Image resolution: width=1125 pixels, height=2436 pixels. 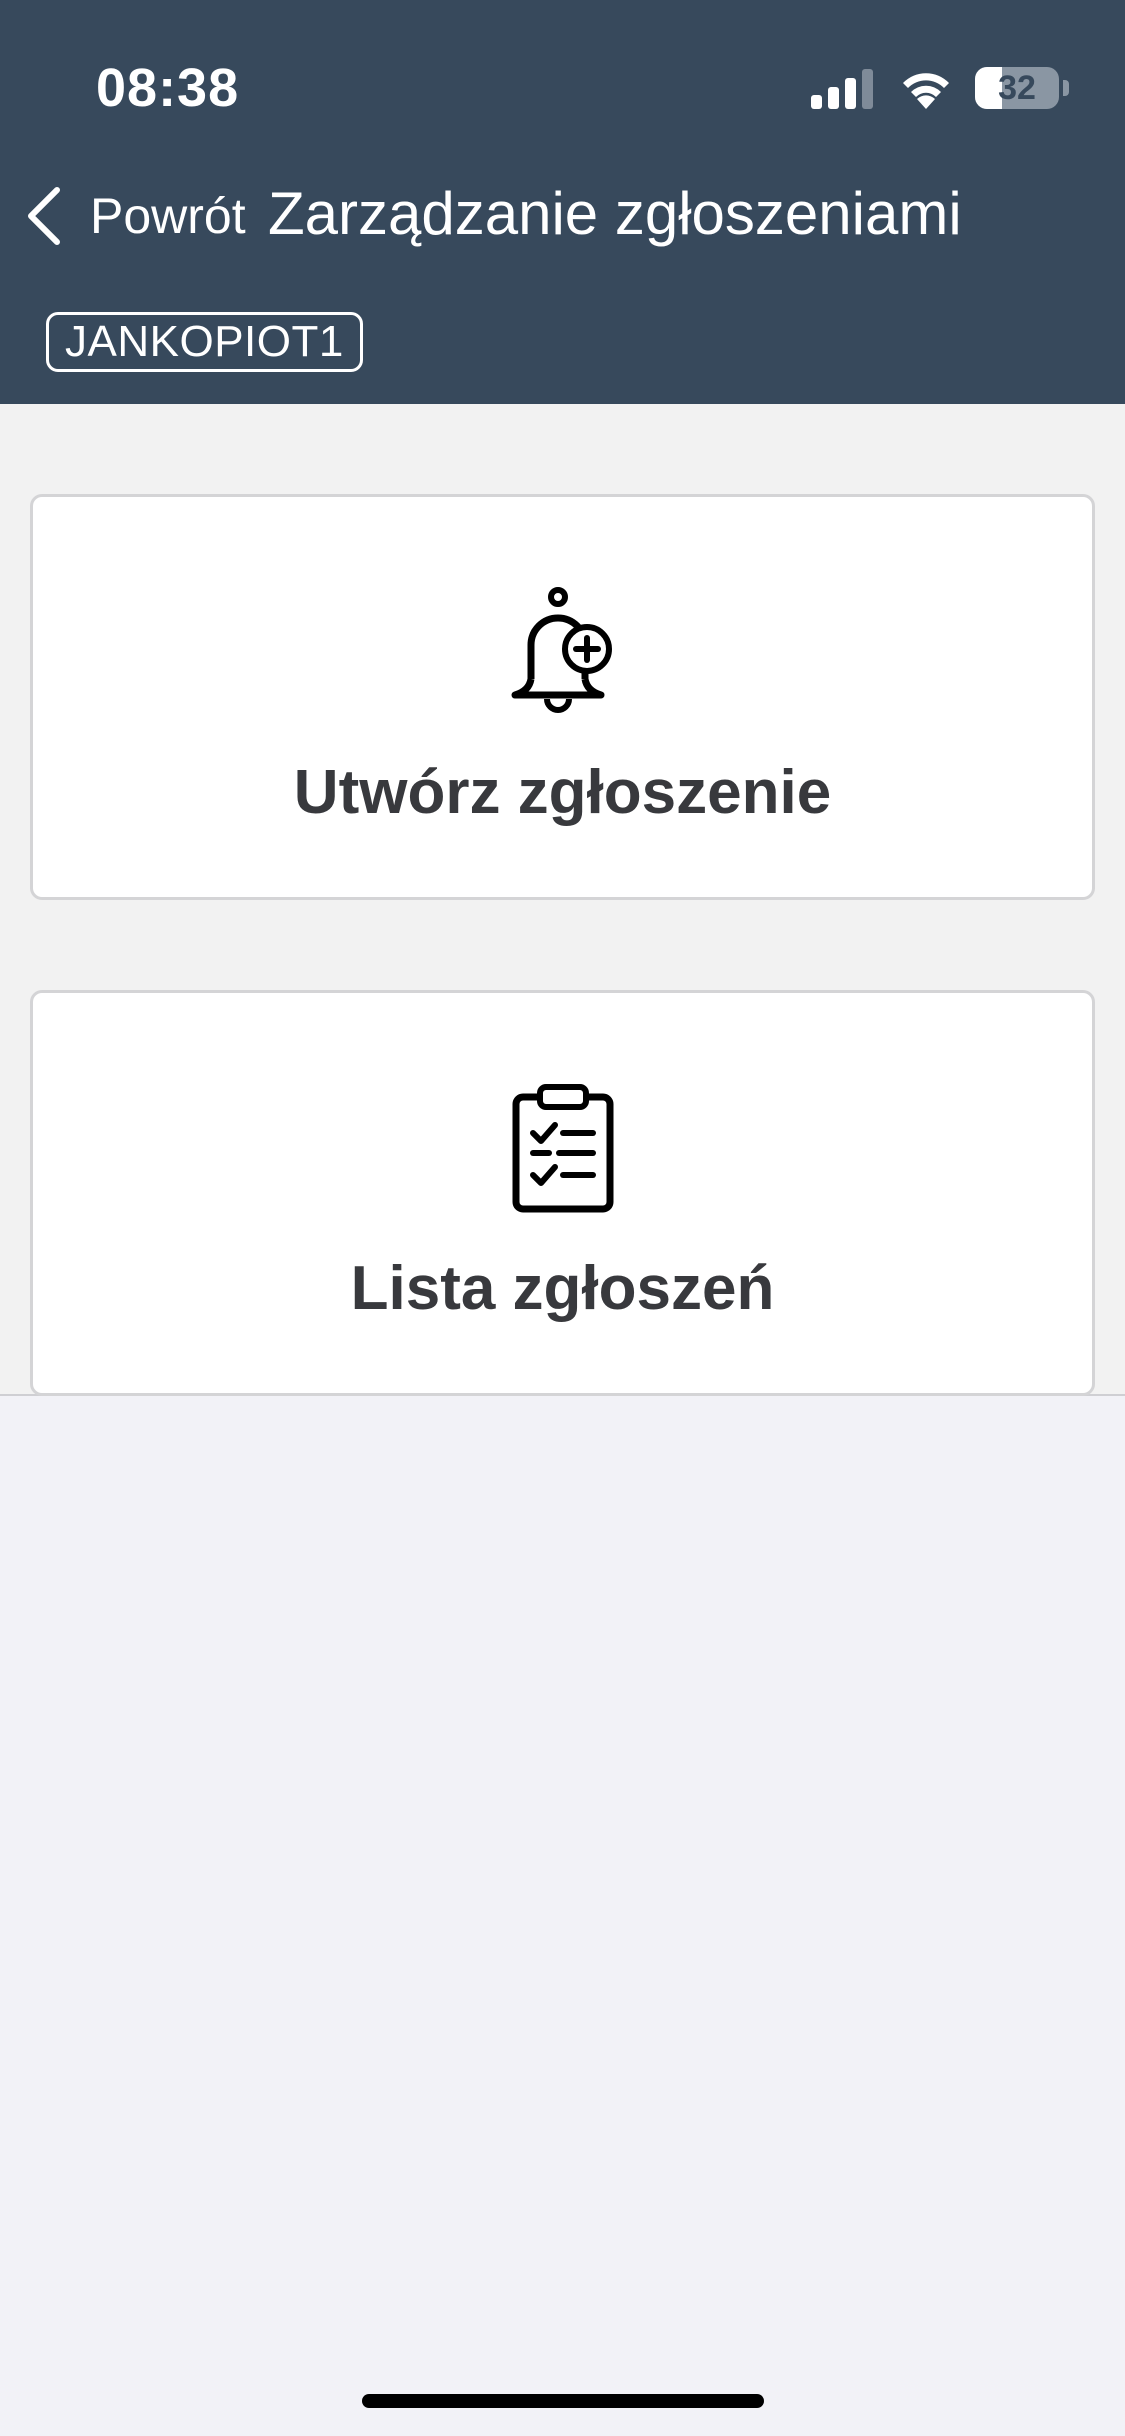 What do you see at coordinates (168, 88) in the screenshot?
I see `status-time: 08:38` at bounding box center [168, 88].